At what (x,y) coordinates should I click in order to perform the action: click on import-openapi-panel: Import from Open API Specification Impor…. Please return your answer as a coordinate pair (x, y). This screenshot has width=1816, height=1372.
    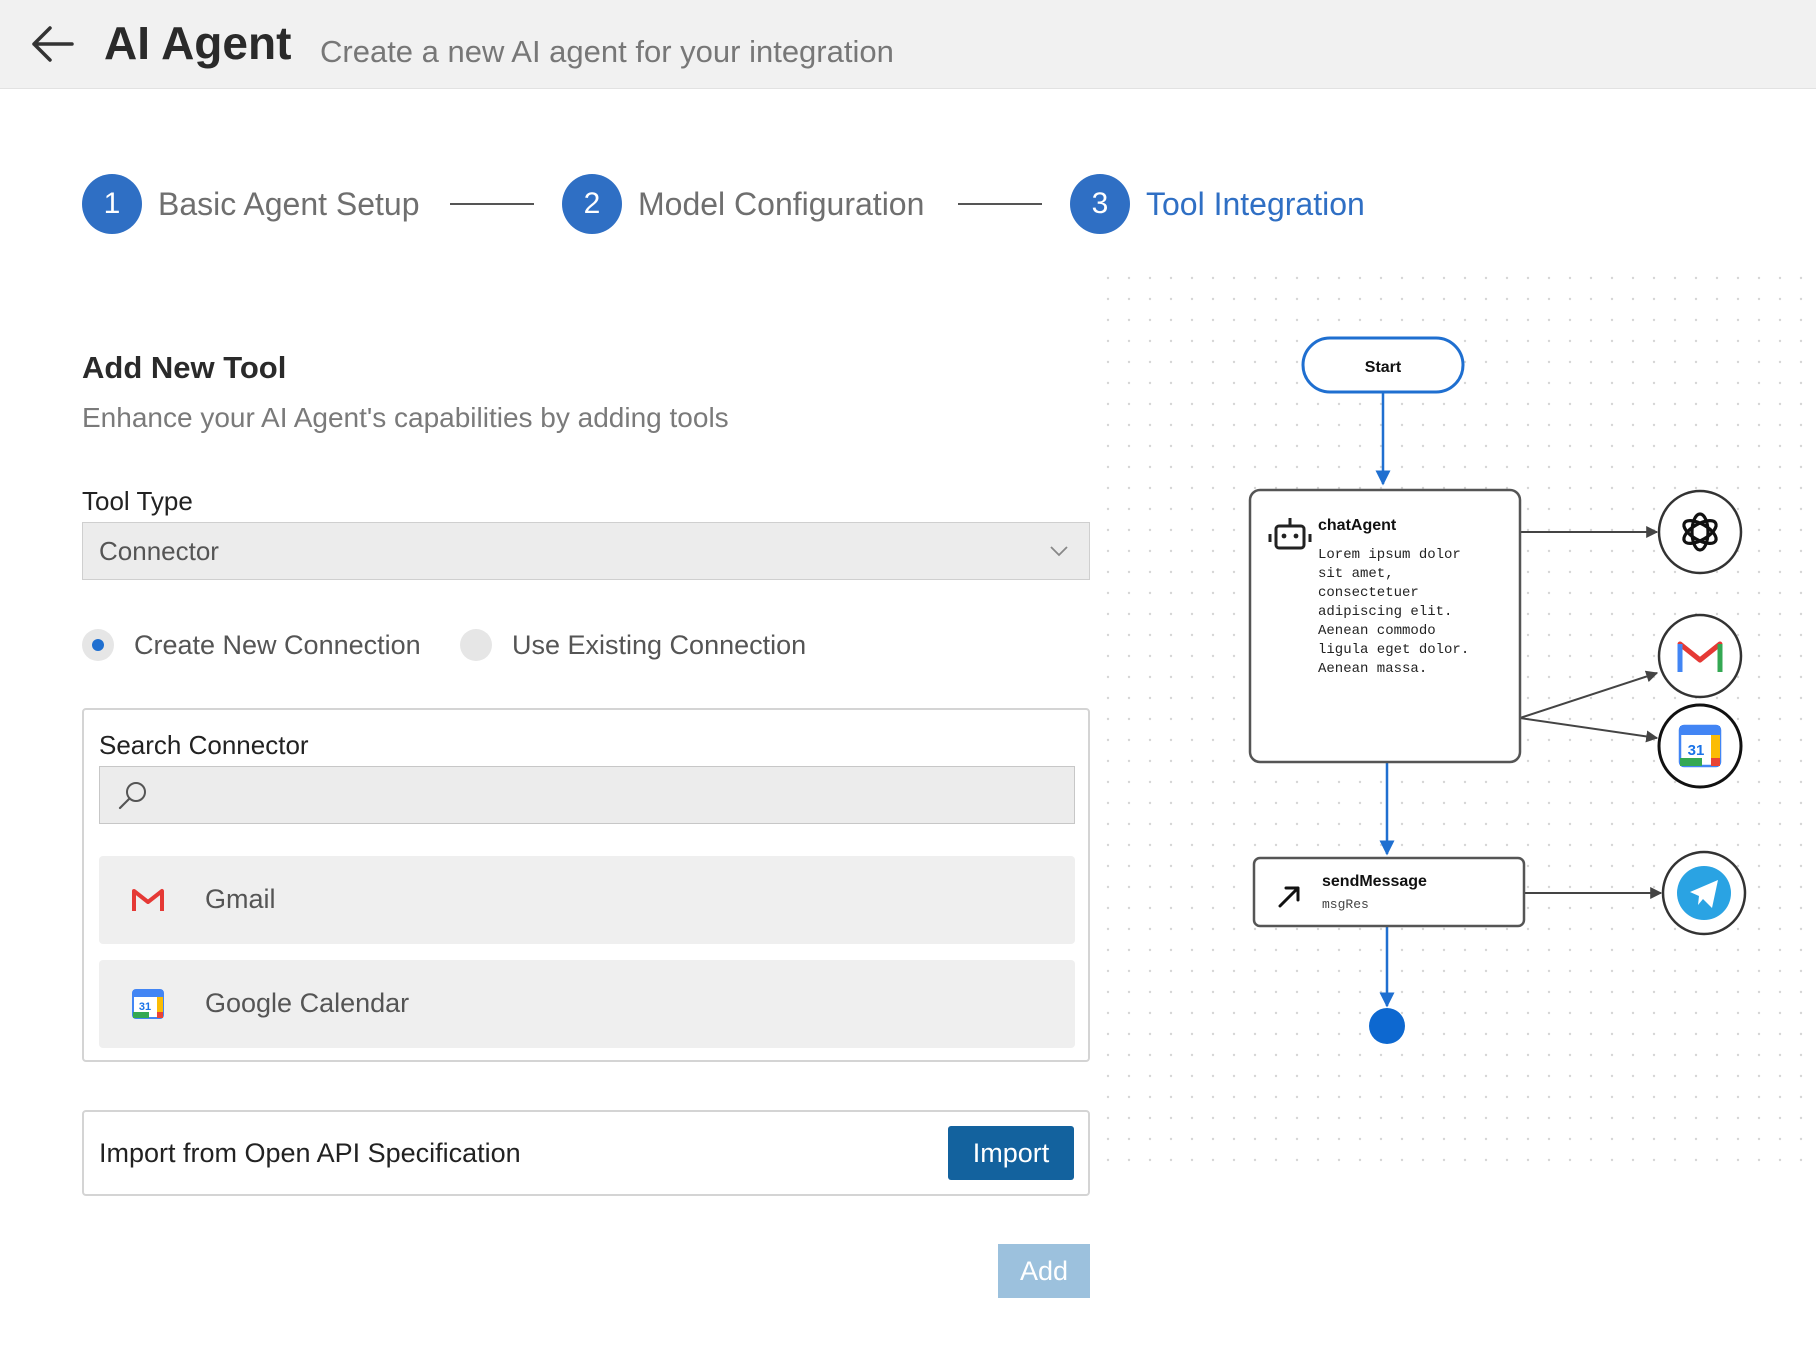
    Looking at the image, I should click on (586, 1153).